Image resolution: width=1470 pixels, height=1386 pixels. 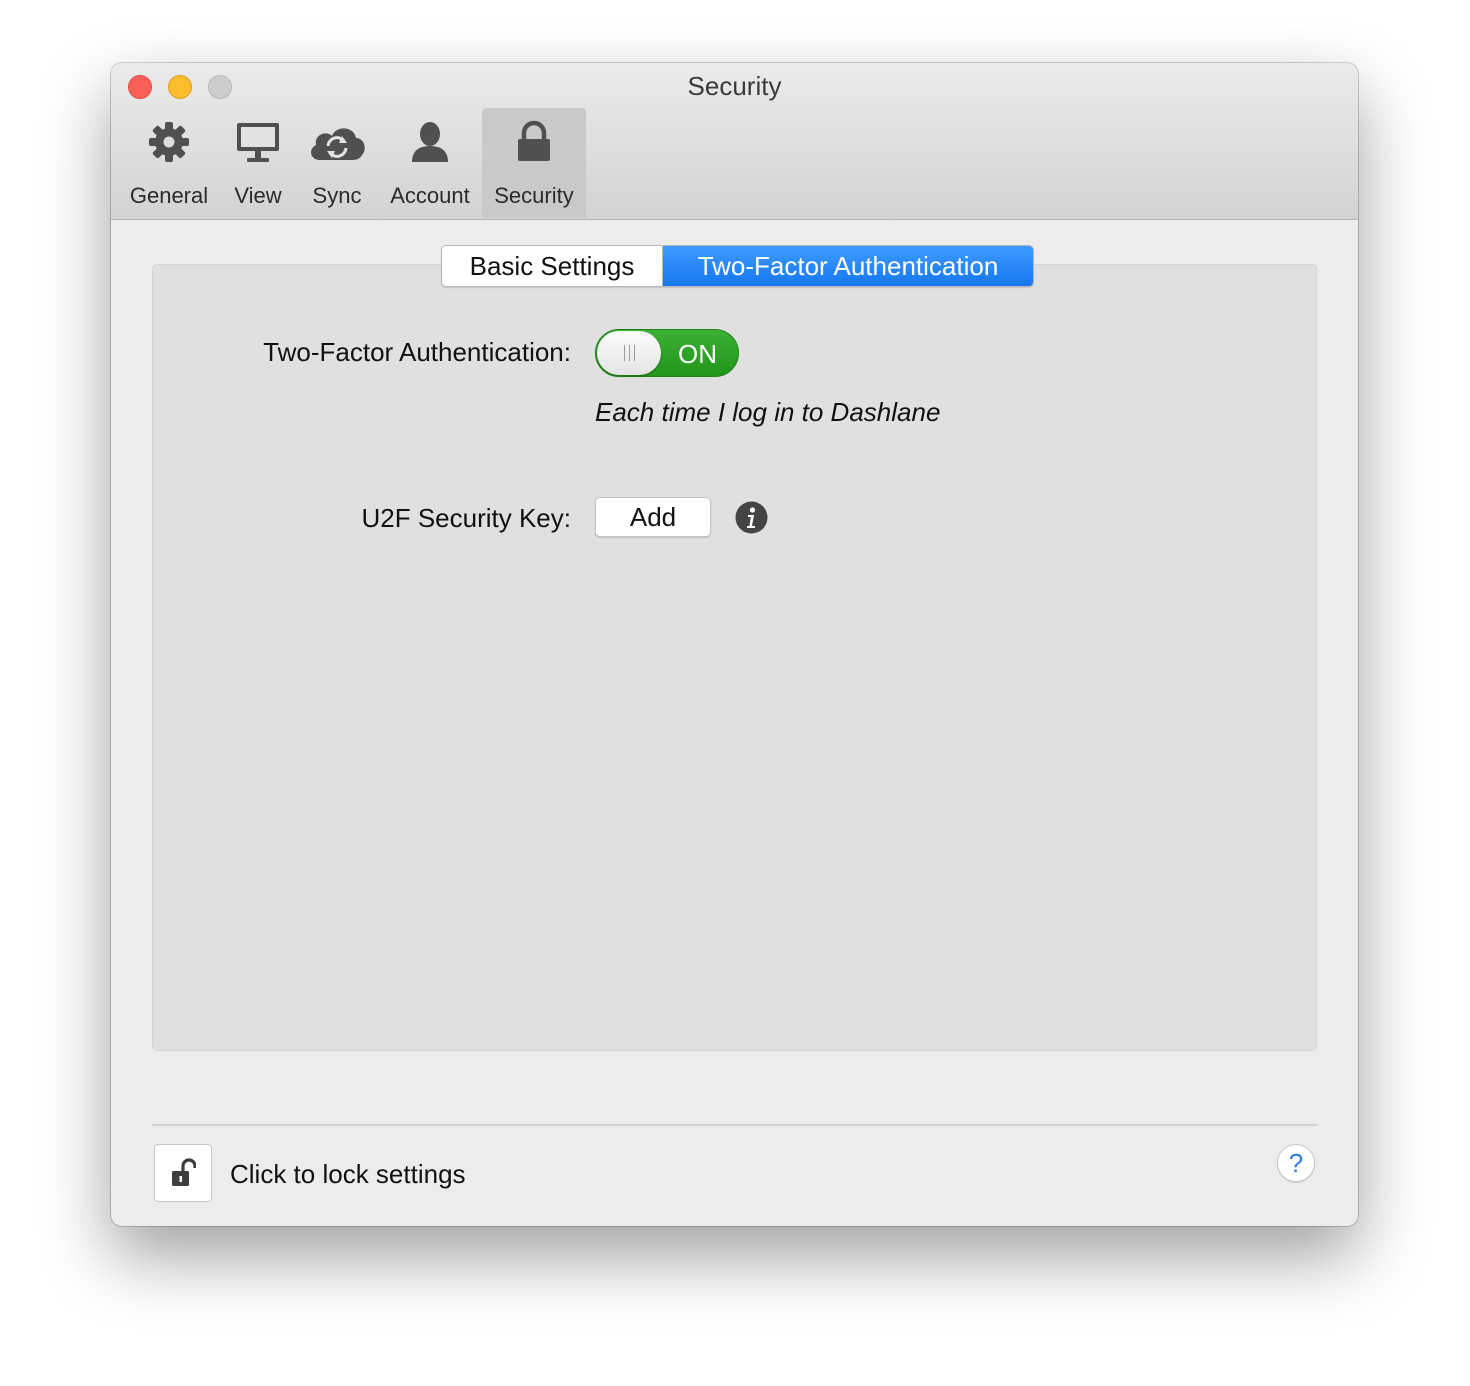 I want to click on help-button: ?, so click(x=1296, y=1163).